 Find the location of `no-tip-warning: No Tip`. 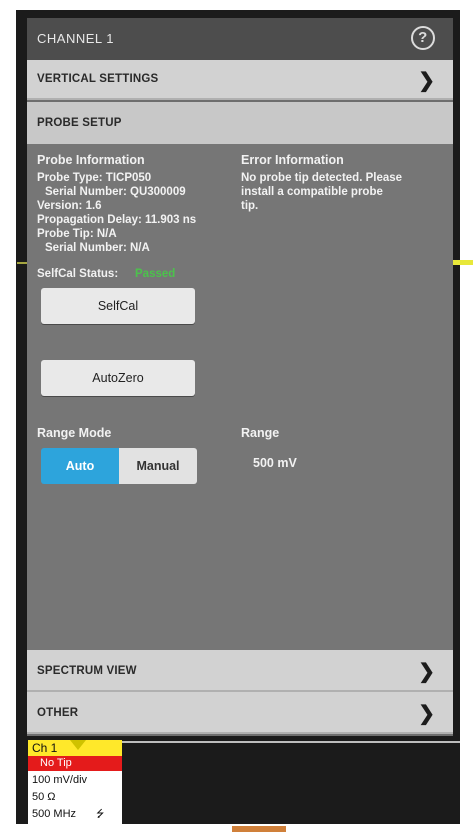

no-tip-warning: No Tip is located at coordinates (75, 763).